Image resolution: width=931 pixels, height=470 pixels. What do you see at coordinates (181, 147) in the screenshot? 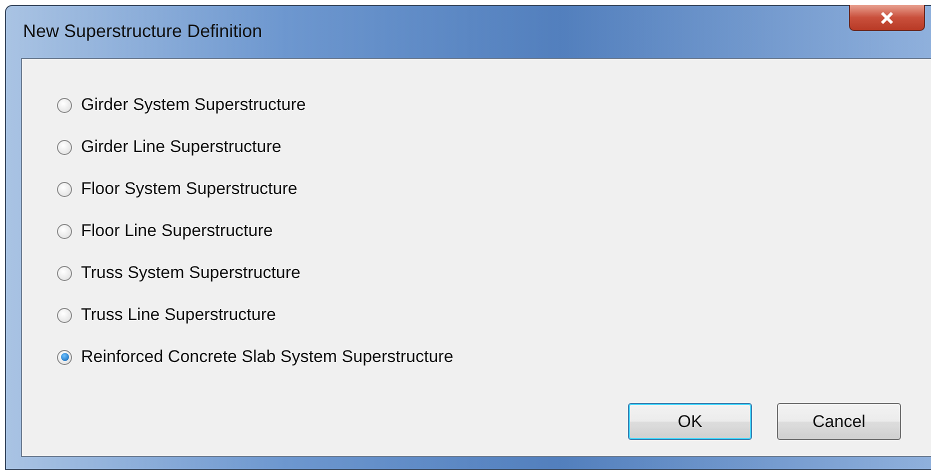
I see `option-label: Girder Line Superstructure` at bounding box center [181, 147].